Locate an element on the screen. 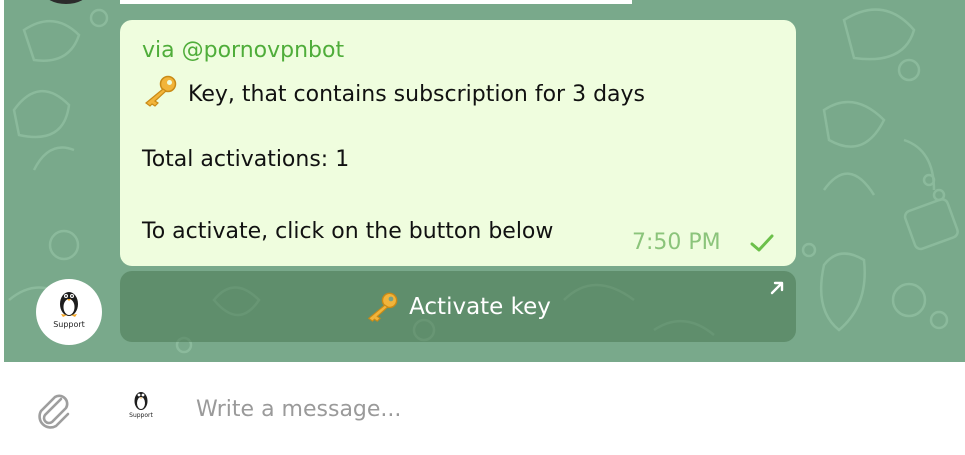 The image size is (965, 455). activations-value: 1 is located at coordinates (342, 159).